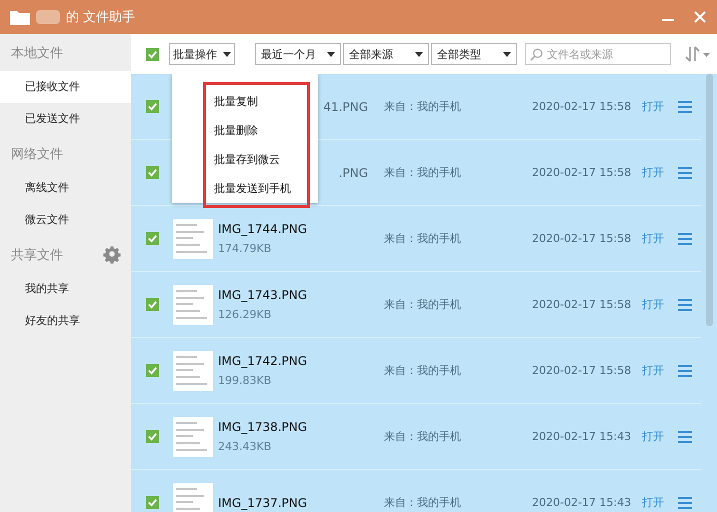  I want to click on file-name: IMG_1744.PNG, so click(263, 229).